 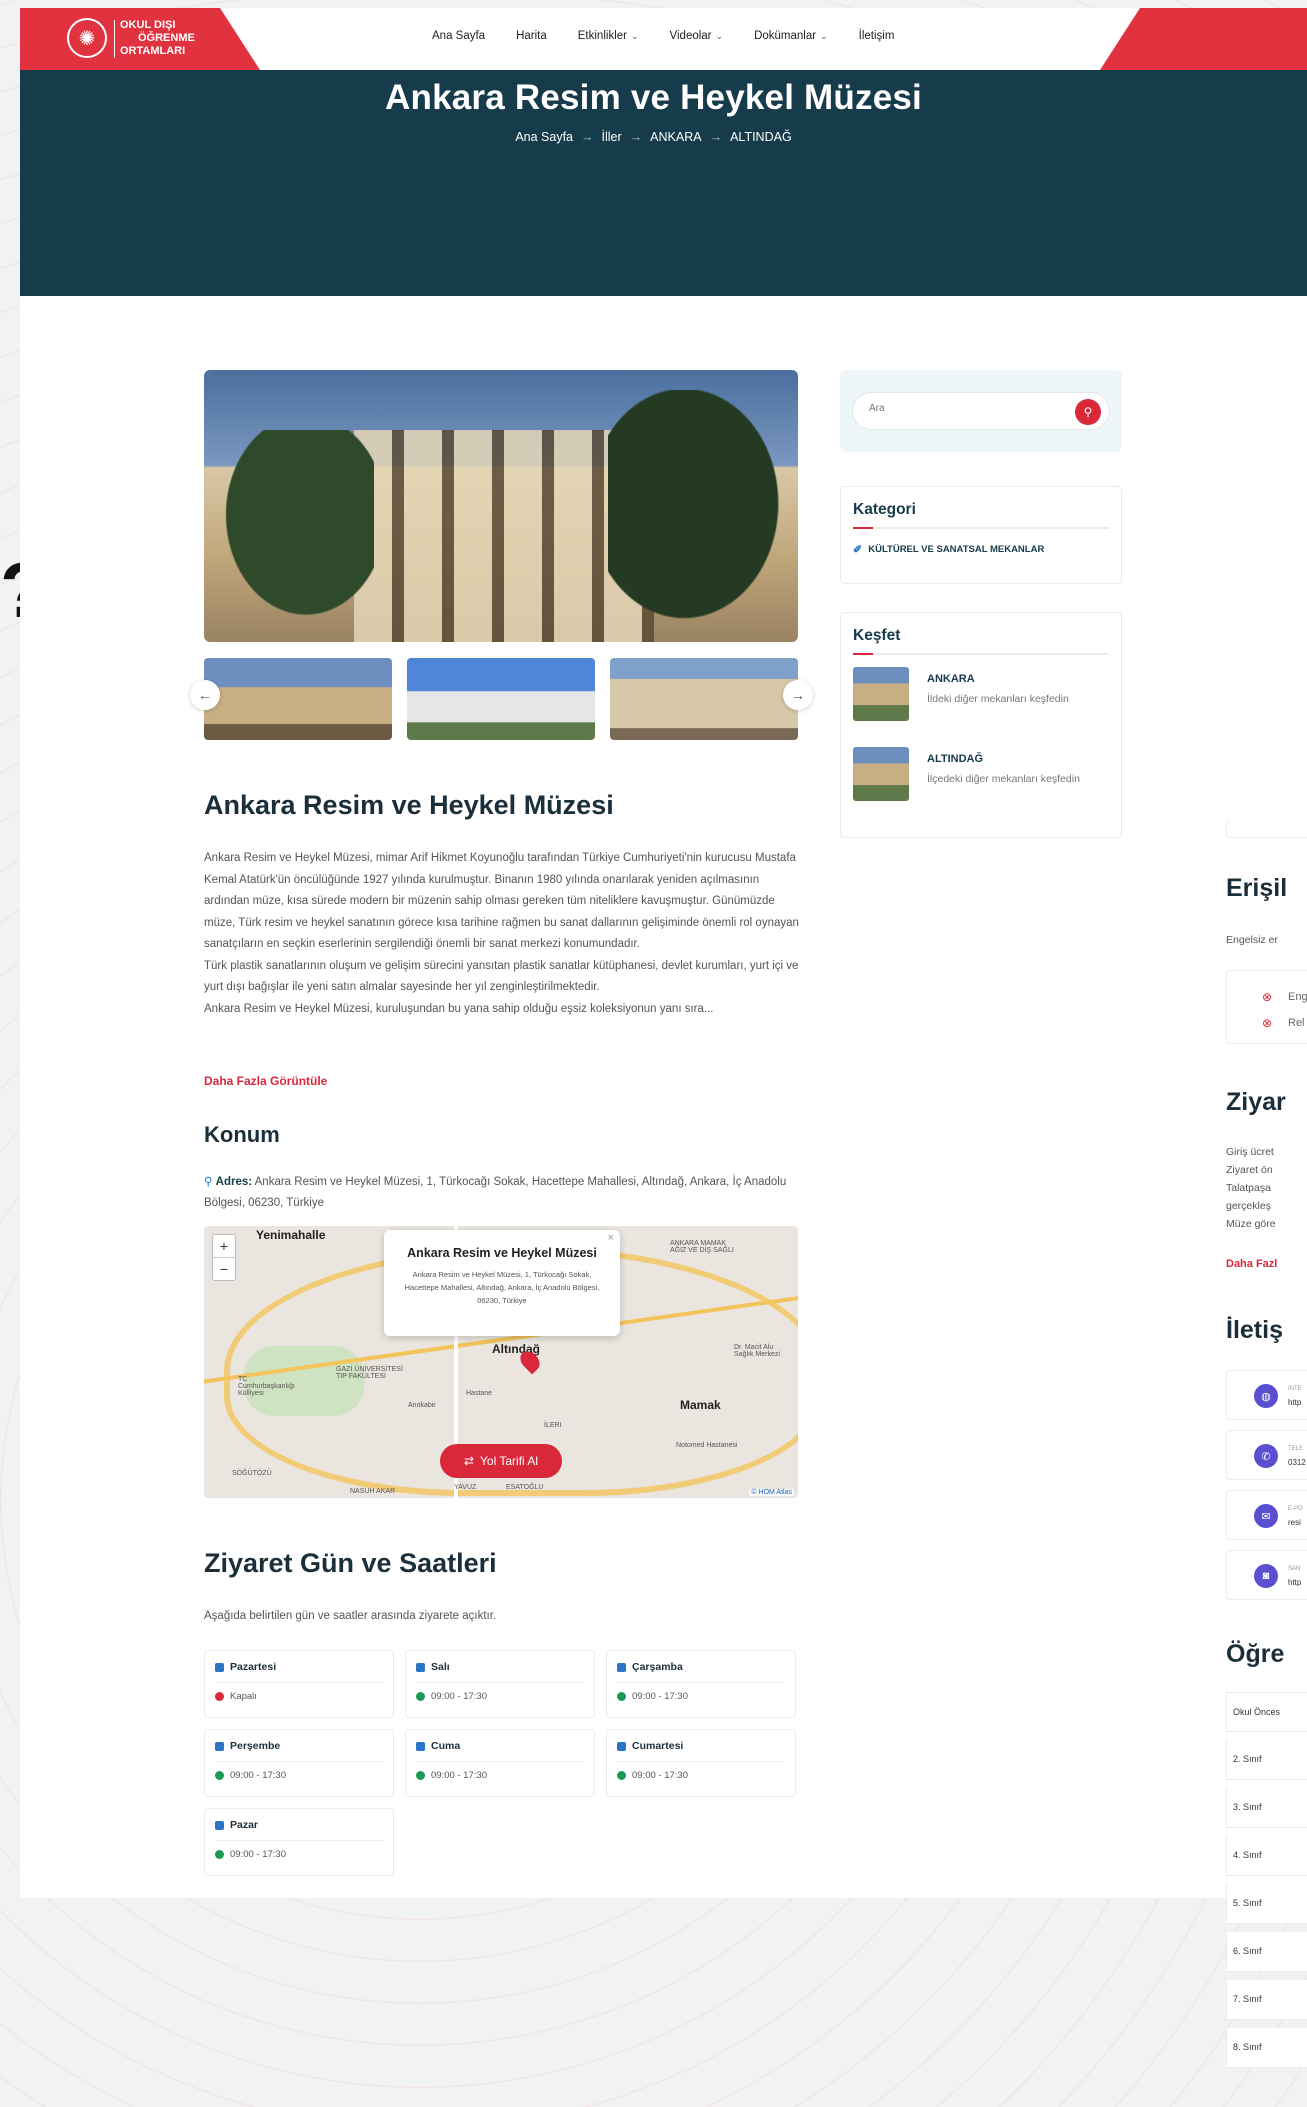 I want to click on header-accent, so click(x=1203, y=39).